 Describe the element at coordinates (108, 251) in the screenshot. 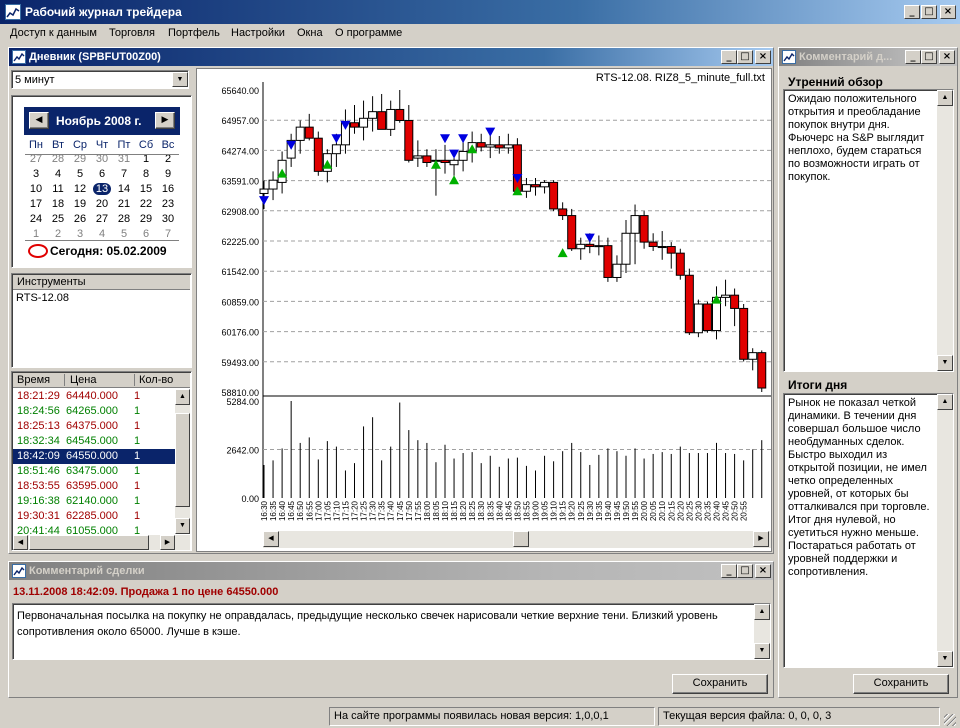

I see `today-label: Сегодня: 05.02.2009` at that location.